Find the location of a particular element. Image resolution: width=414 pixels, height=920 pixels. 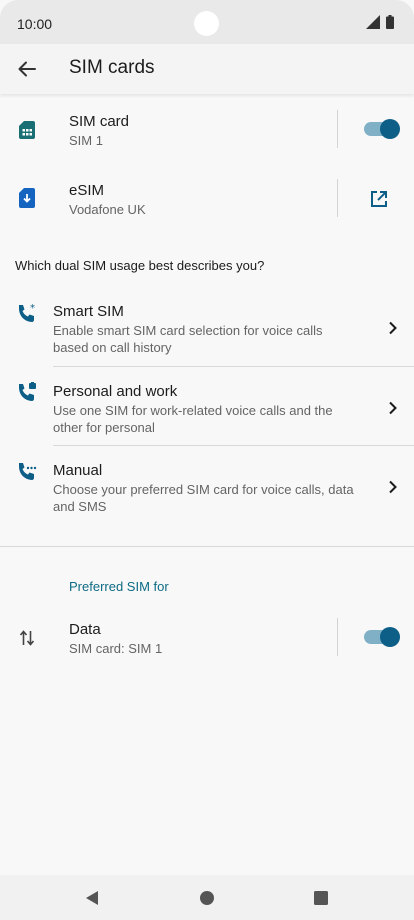

dual-sim-question: Which dual SIM usage best describes you? is located at coordinates (140, 265).